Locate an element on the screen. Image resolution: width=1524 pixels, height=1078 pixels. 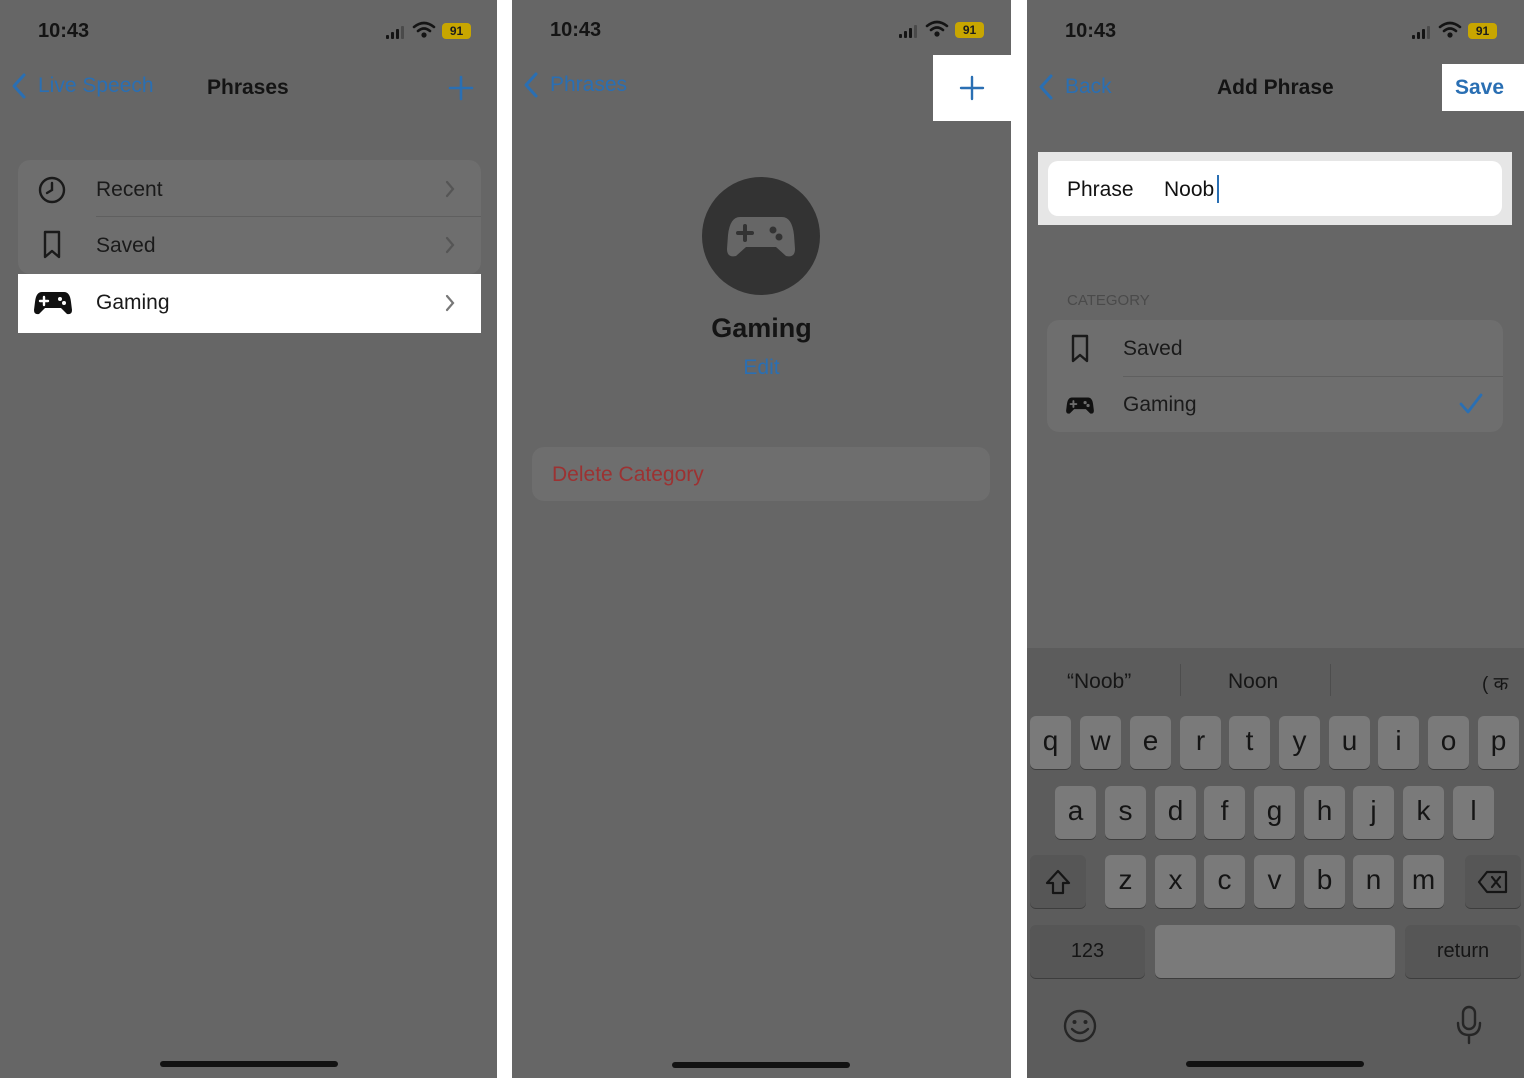
category-section-header: CATEGORY is located at coordinates (1108, 300).